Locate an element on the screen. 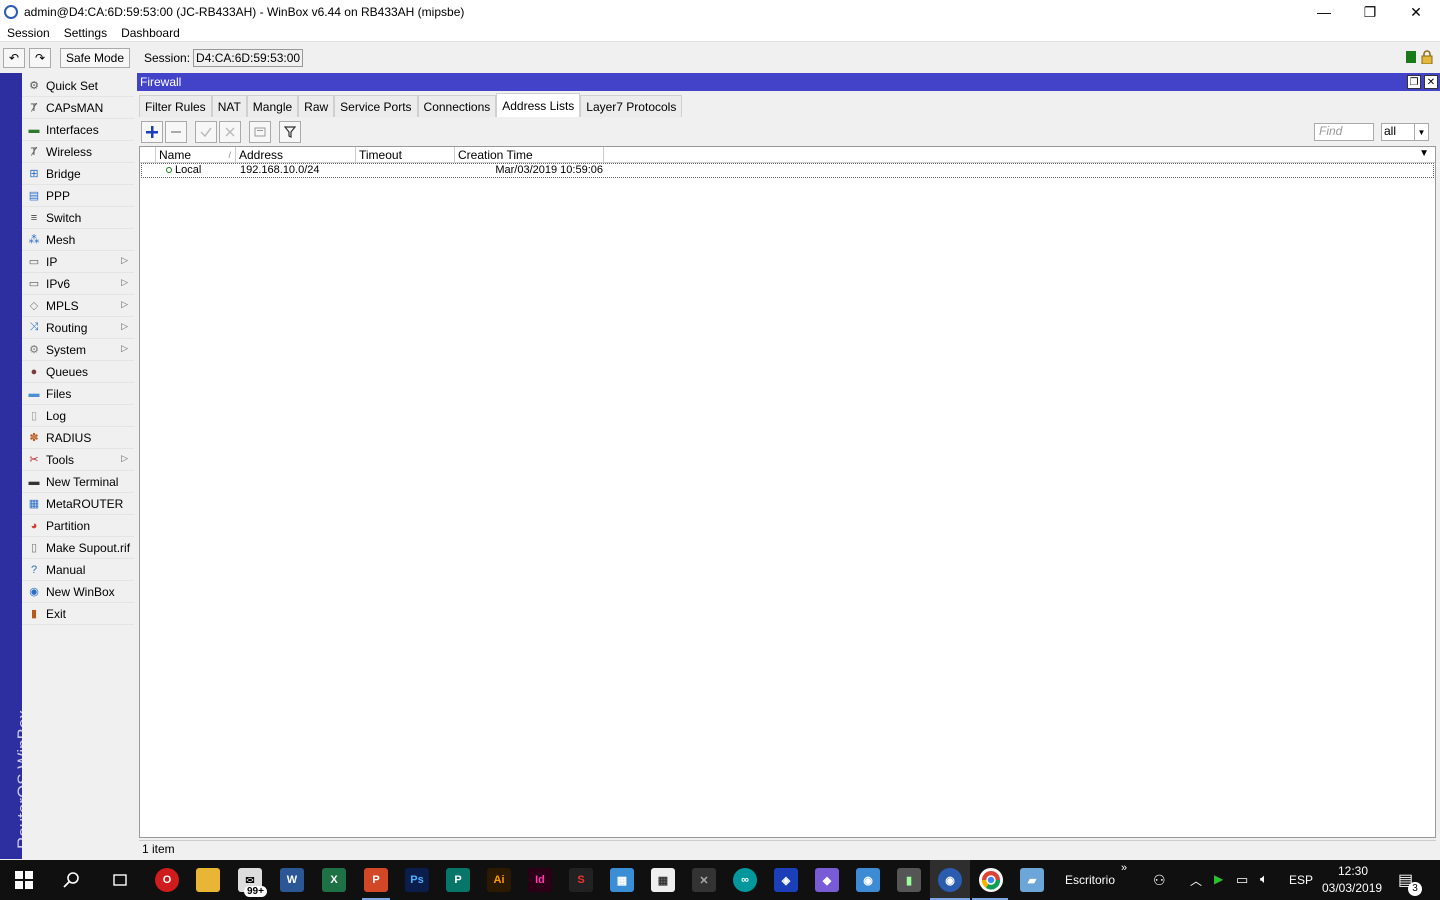 This screenshot has height=900, width=1440. sidebar-item-routing: ⤨ Routing ▷ is located at coordinates (78, 328).